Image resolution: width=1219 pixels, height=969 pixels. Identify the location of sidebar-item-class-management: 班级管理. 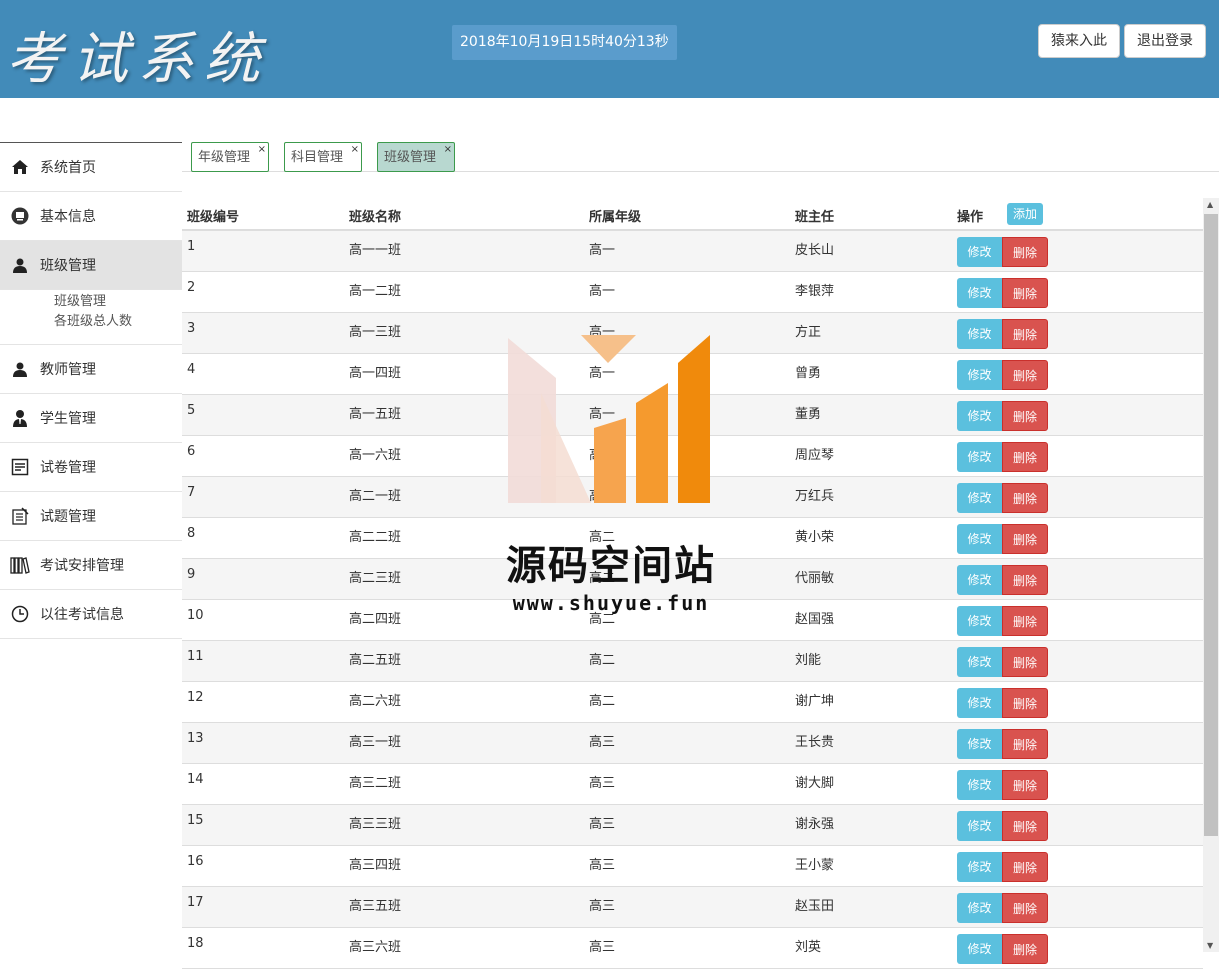
(91, 265).